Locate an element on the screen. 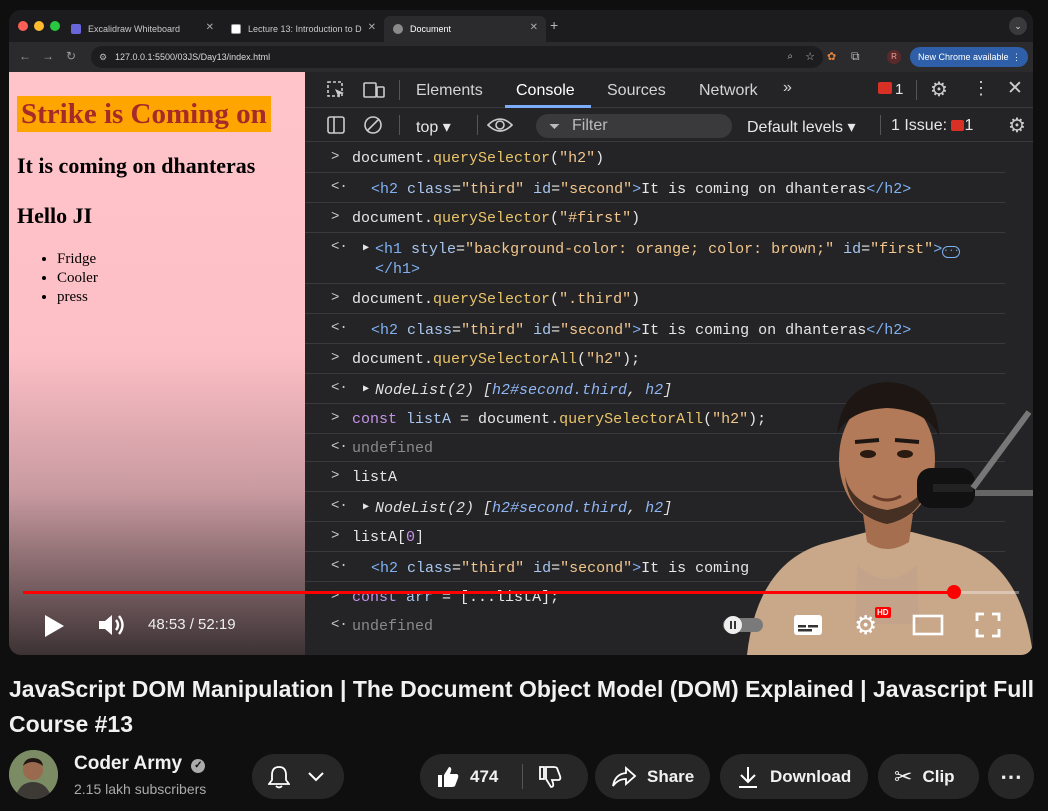 This screenshot has width=1048, height=811. bookmark-star-icon: ☆ is located at coordinates (810, 57).